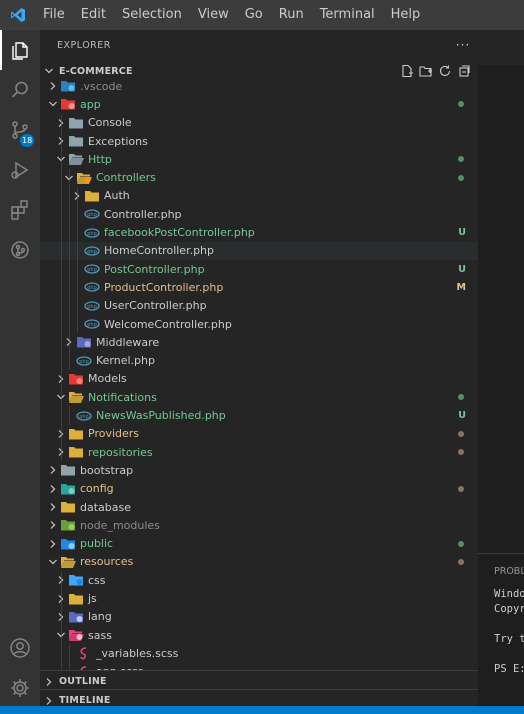 This screenshot has height=714, width=524. I want to click on menu-file: File, so click(54, 15).